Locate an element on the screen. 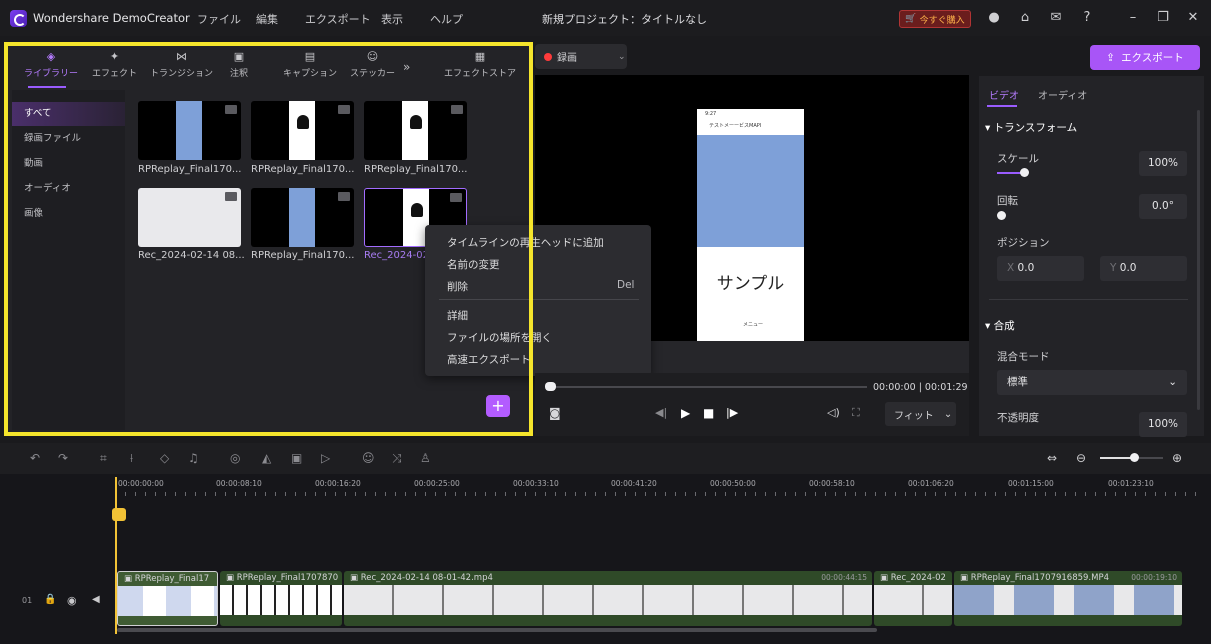 The image size is (1211, 644). clip-frames is located at coordinates (913, 600).